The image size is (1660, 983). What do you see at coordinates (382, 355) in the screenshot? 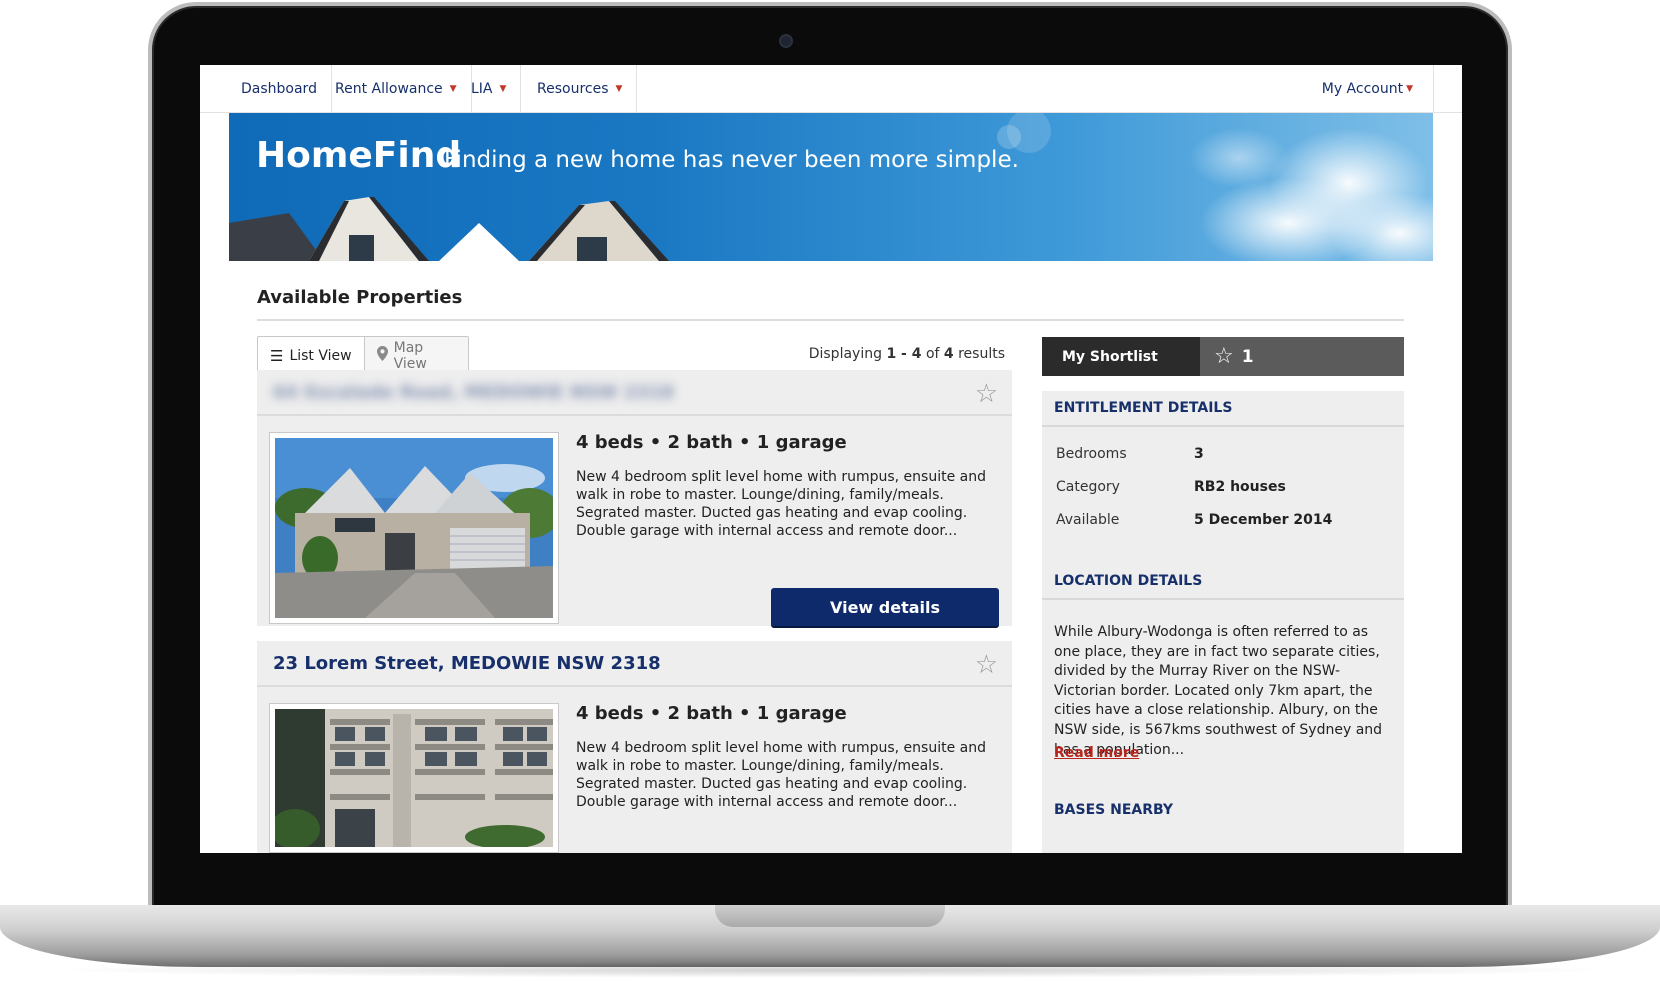
I see `map-pin-icon` at bounding box center [382, 355].